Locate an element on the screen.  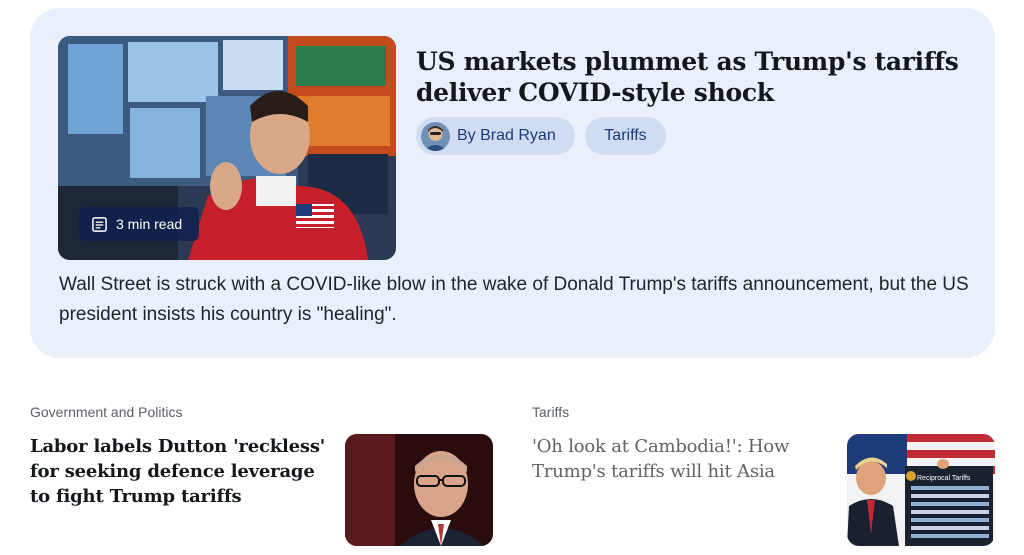
story-thumbnail is located at coordinates (419, 490).